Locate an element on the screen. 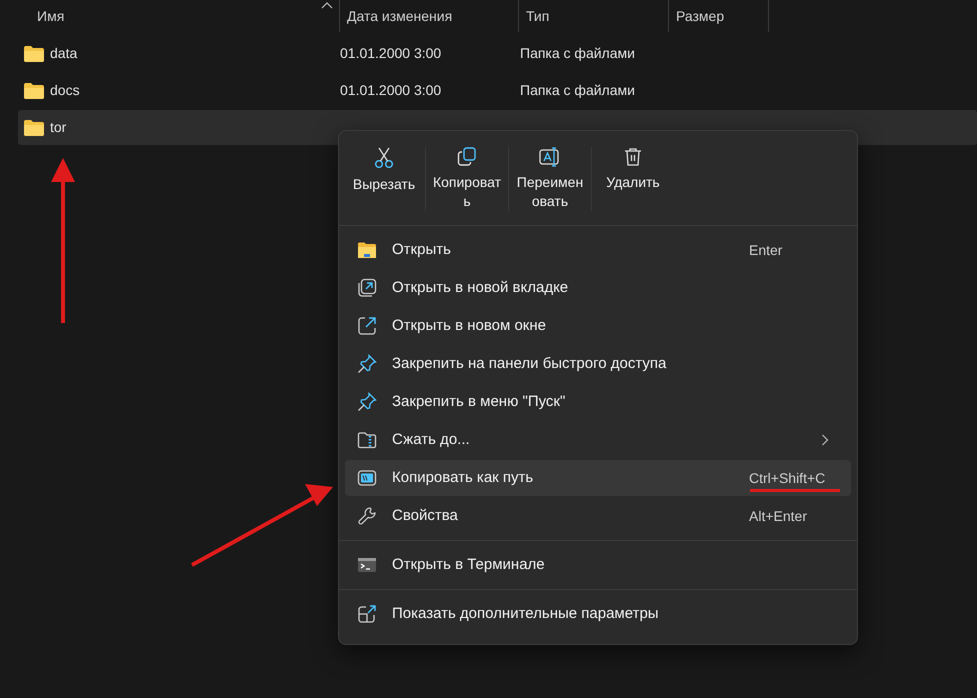 This screenshot has height=698, width=977. menu-item: Закрепить в меню "Пуск" is located at coordinates (598, 402).